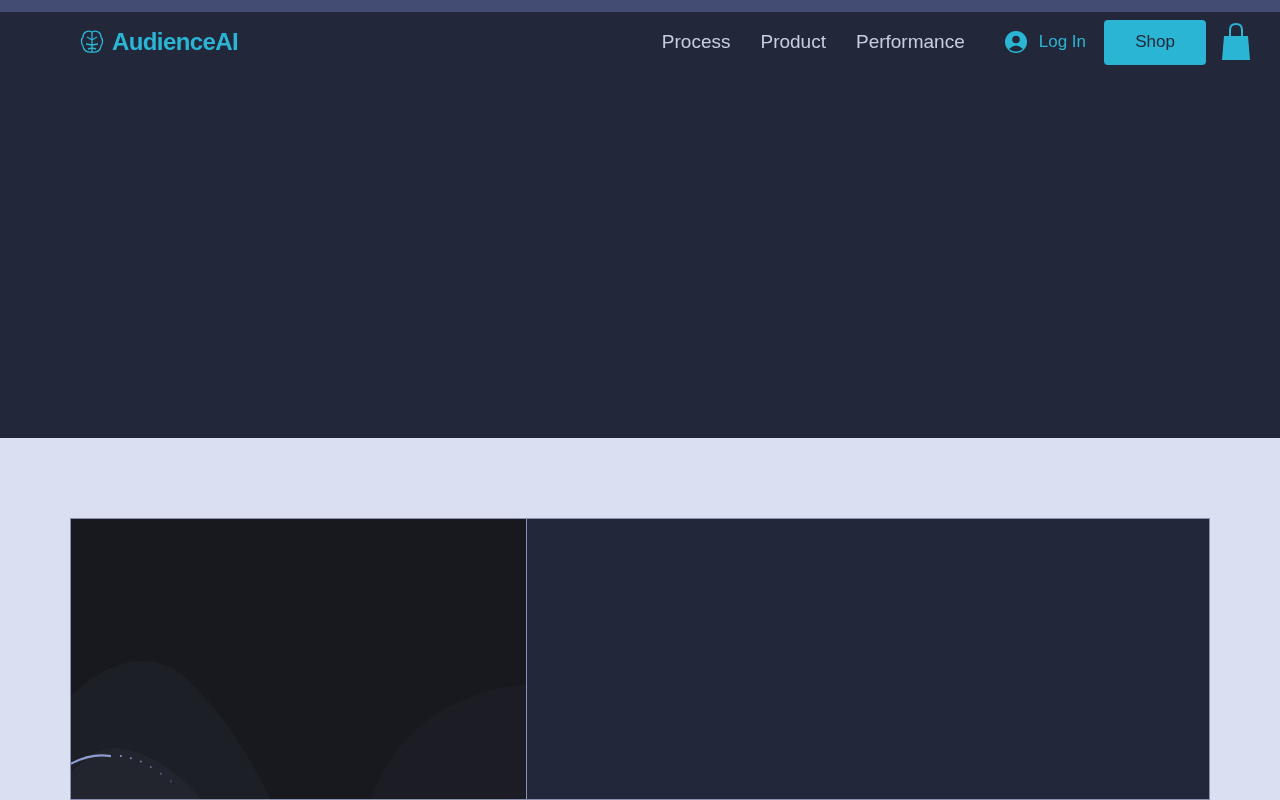 The height and width of the screenshot is (800, 1280). Describe the element at coordinates (1155, 42) in the screenshot. I see `shop-button: Shop` at that location.